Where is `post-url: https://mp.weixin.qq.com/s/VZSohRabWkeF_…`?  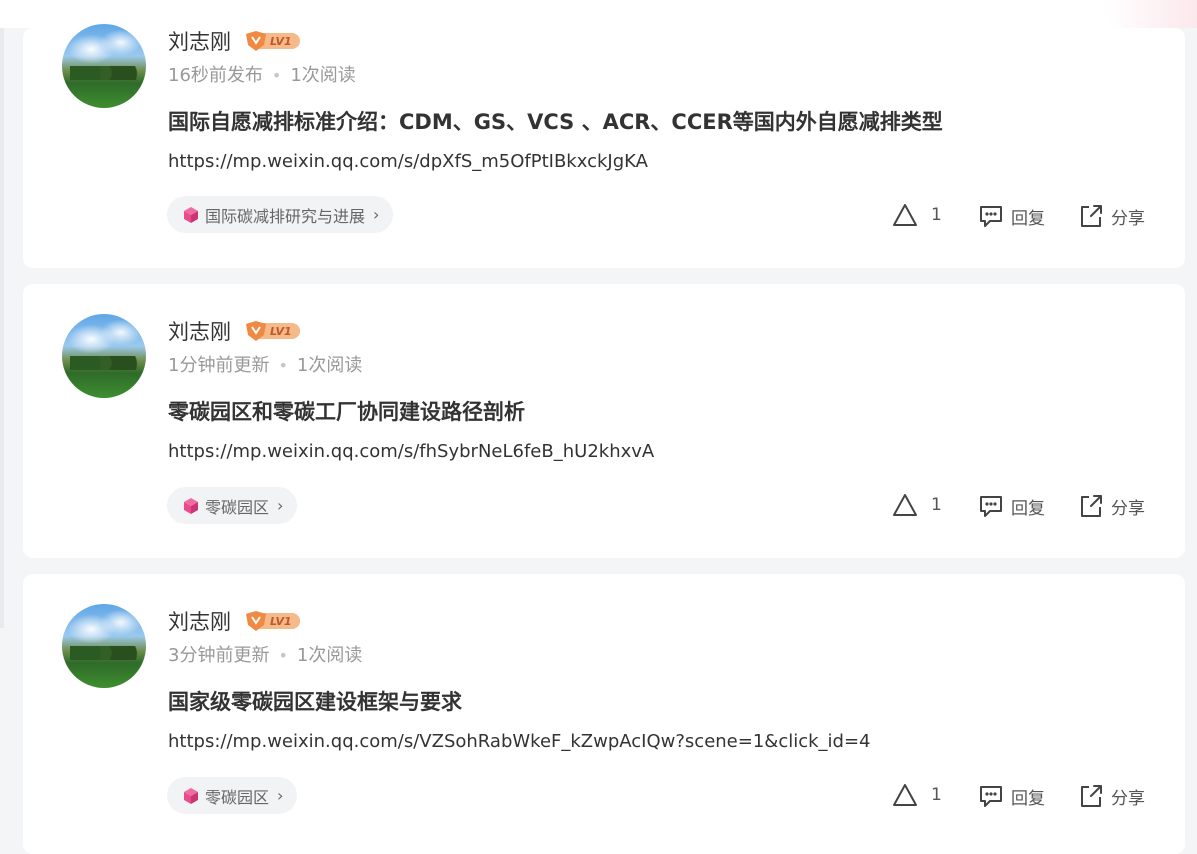
post-url: https://mp.weixin.qq.com/s/VZSohRabWkeF_… is located at coordinates (519, 741).